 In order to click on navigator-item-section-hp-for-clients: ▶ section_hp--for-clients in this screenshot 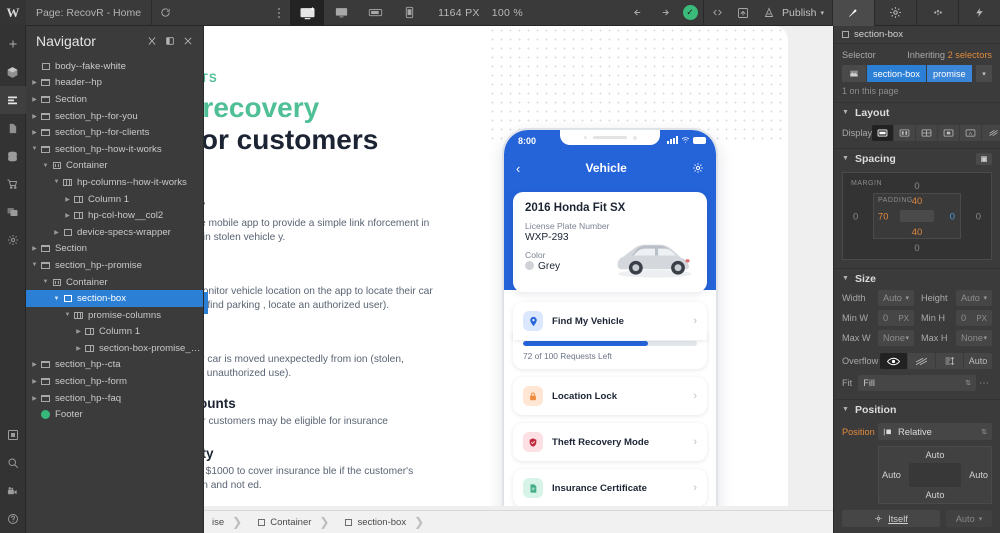, I will do `click(114, 132)`.